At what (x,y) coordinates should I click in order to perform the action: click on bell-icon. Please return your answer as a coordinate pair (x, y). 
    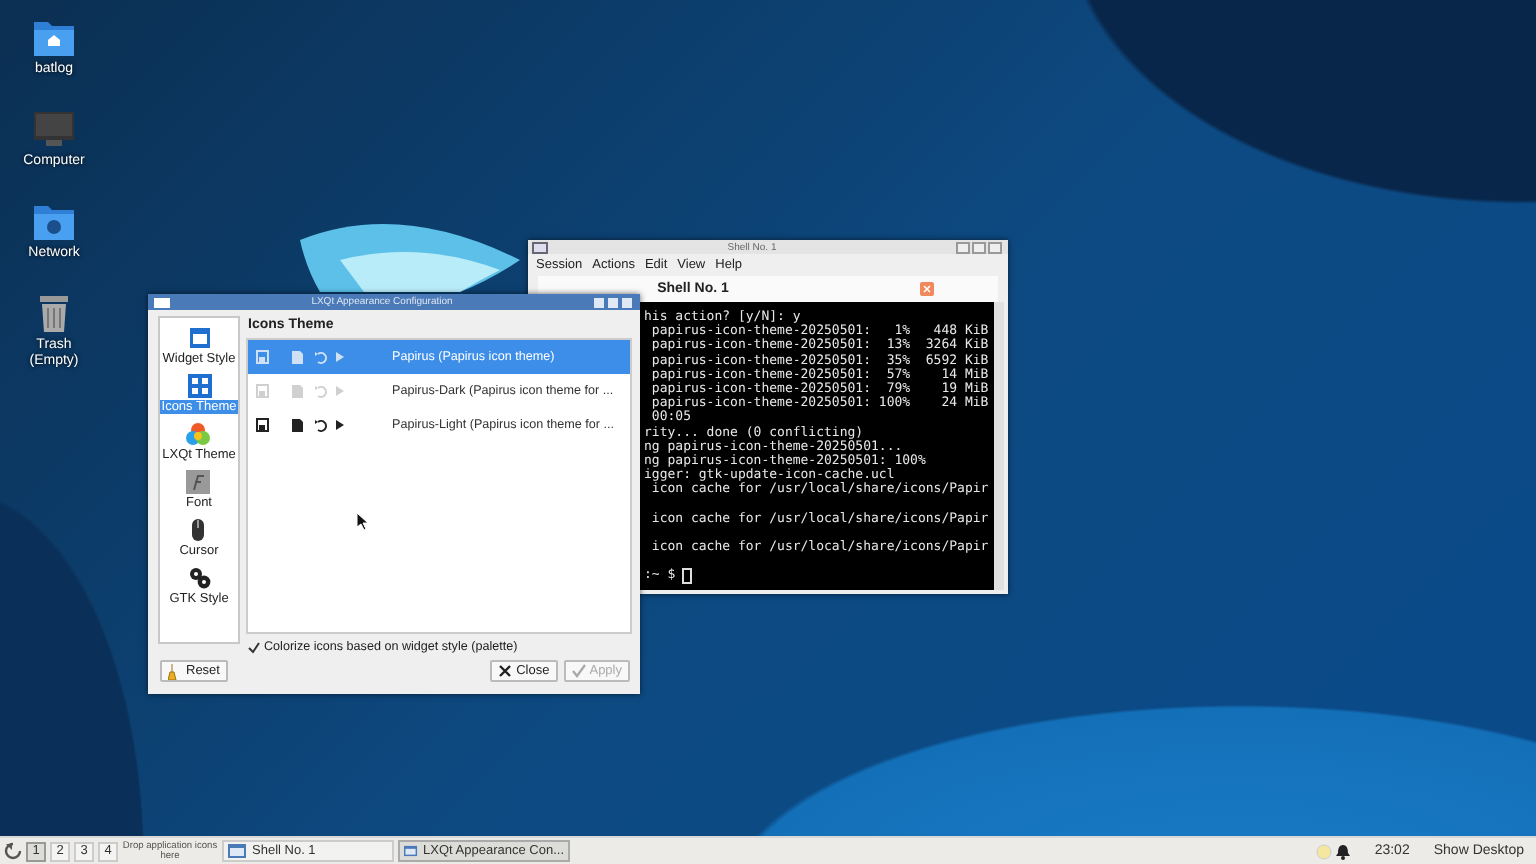
    Looking at the image, I should click on (1343, 851).